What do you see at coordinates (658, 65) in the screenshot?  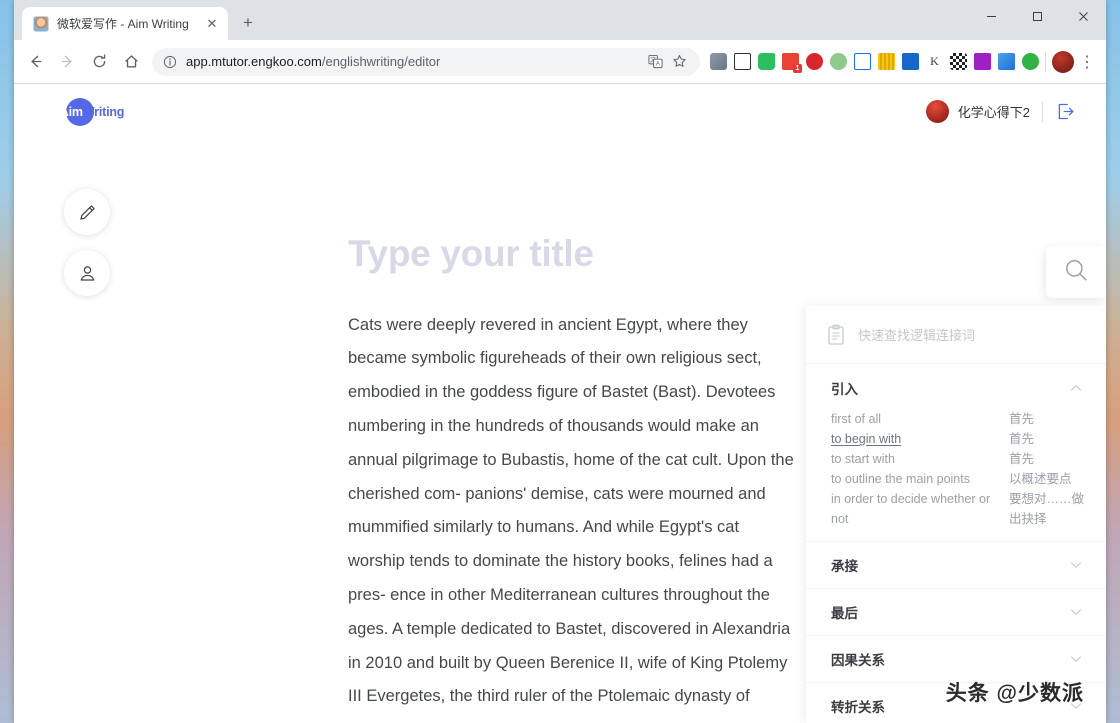 I see `svg-text: A` at bounding box center [658, 65].